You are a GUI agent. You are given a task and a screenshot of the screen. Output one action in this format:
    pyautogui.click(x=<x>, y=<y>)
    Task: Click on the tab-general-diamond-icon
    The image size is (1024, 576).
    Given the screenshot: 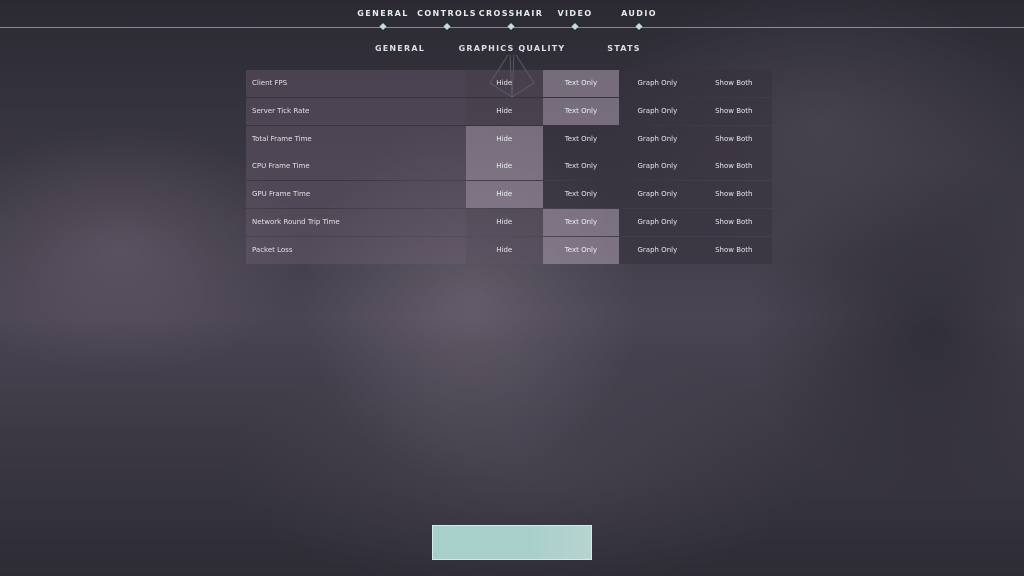 What is the action you would take?
    pyautogui.click(x=383, y=26)
    